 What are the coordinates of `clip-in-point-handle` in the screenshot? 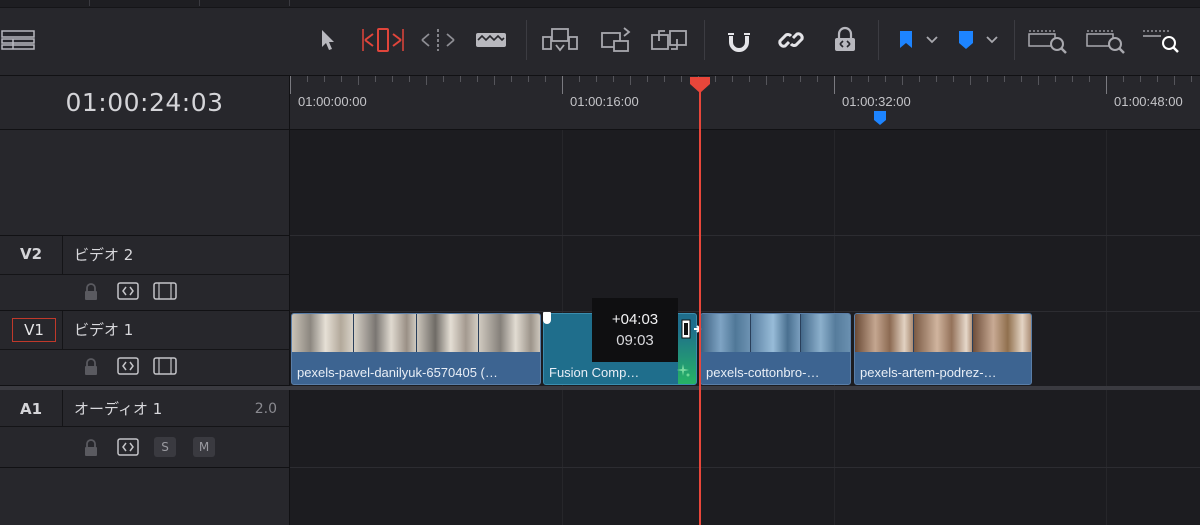 It's located at (547, 318).